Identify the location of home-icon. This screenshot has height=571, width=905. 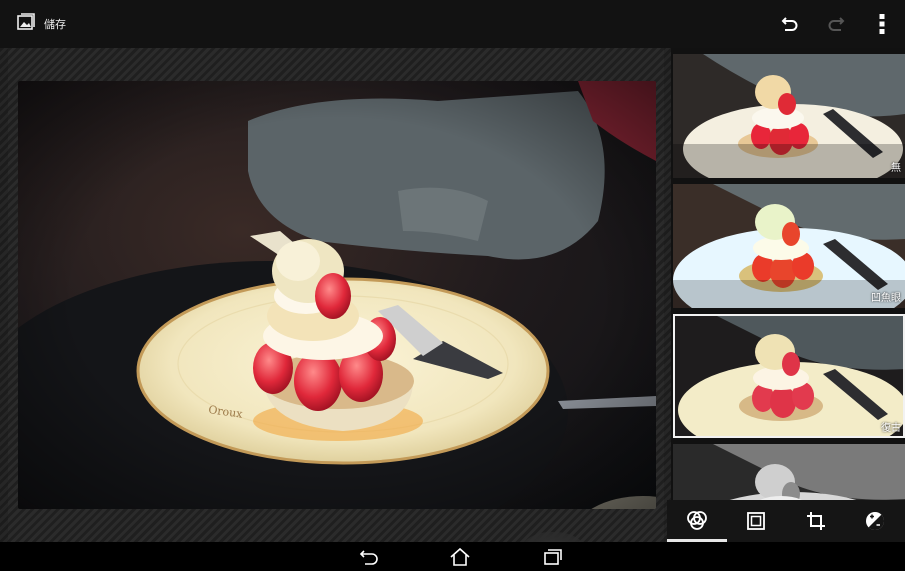
(460, 556).